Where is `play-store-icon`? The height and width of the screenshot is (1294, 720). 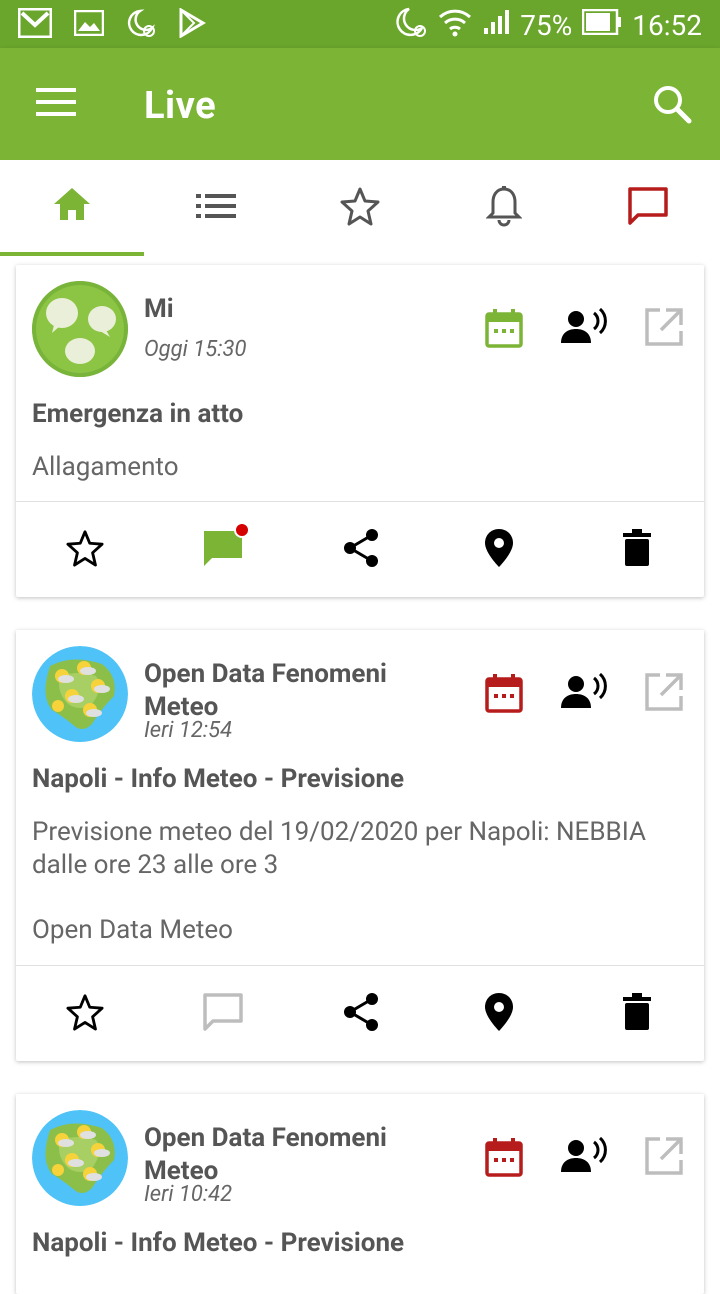
play-store-icon is located at coordinates (192, 24).